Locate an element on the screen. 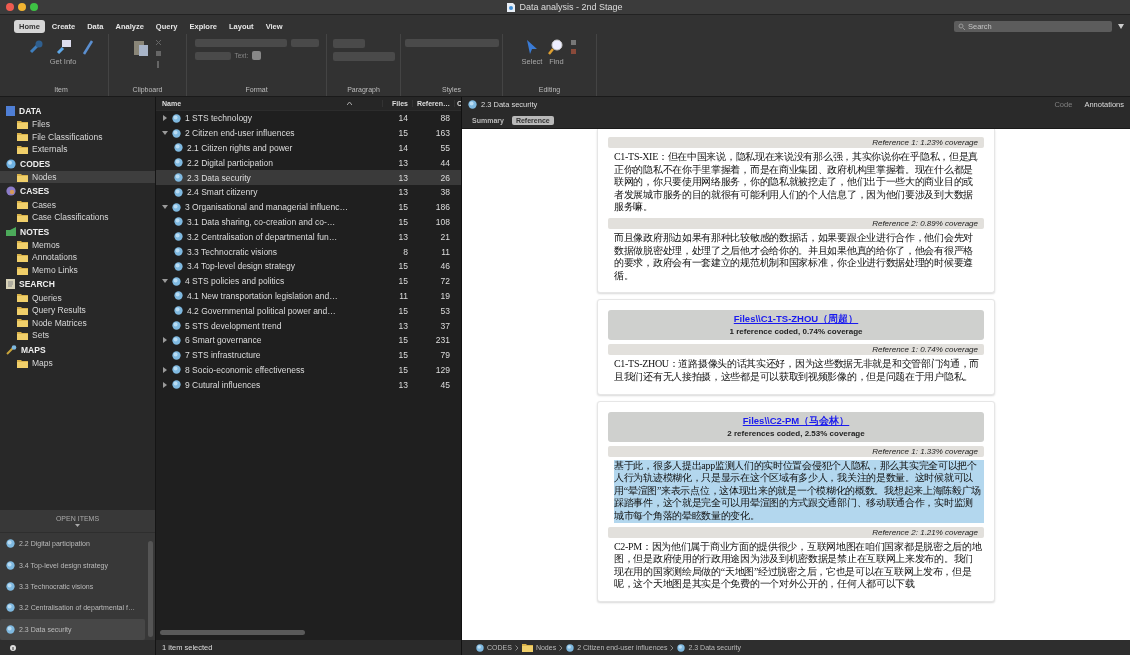 The width and height of the screenshot is (1130, 655). pin-icon is located at coordinates (35, 47).